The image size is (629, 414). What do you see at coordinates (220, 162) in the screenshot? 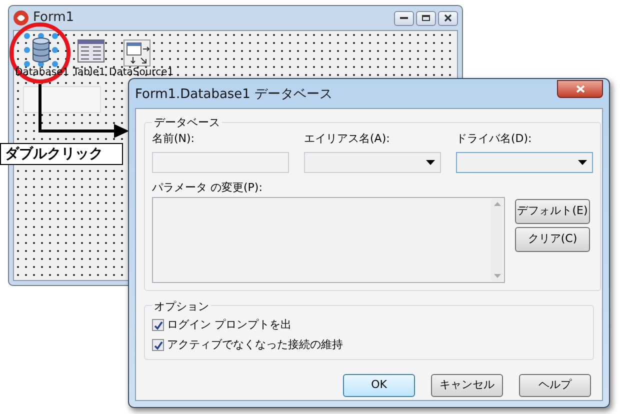
I see `input-field` at bounding box center [220, 162].